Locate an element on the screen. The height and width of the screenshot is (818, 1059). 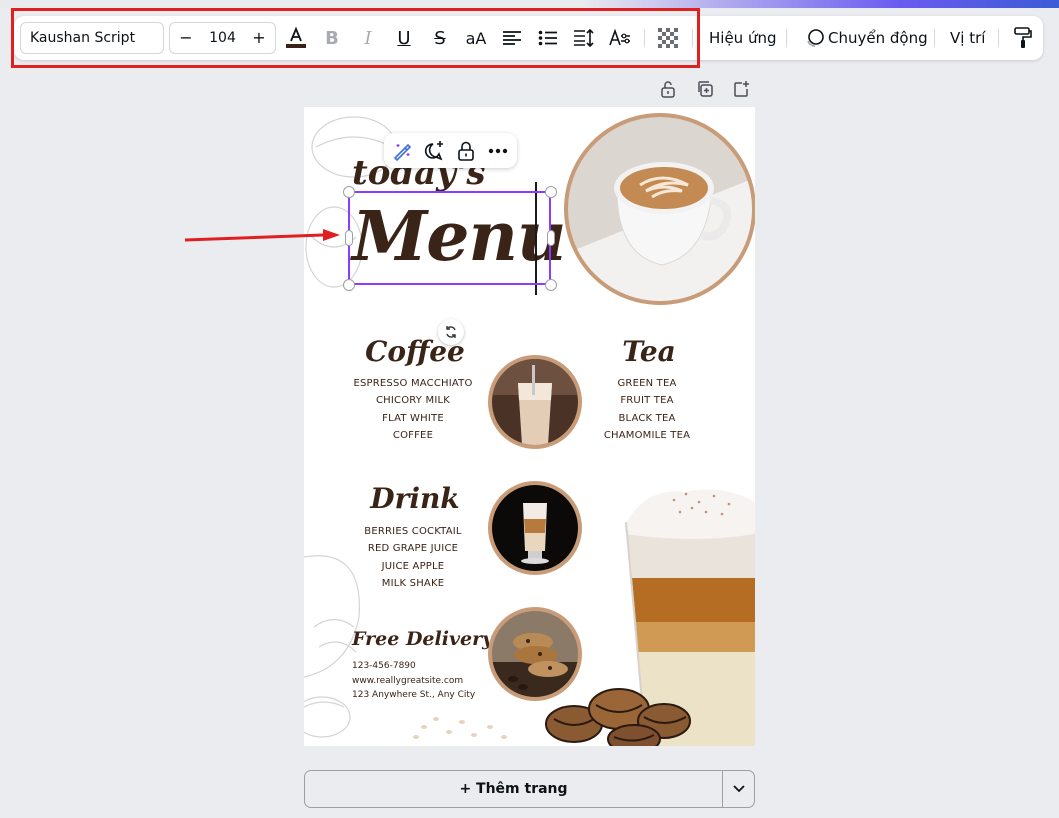
more-options-button is located at coordinates (498, 151).